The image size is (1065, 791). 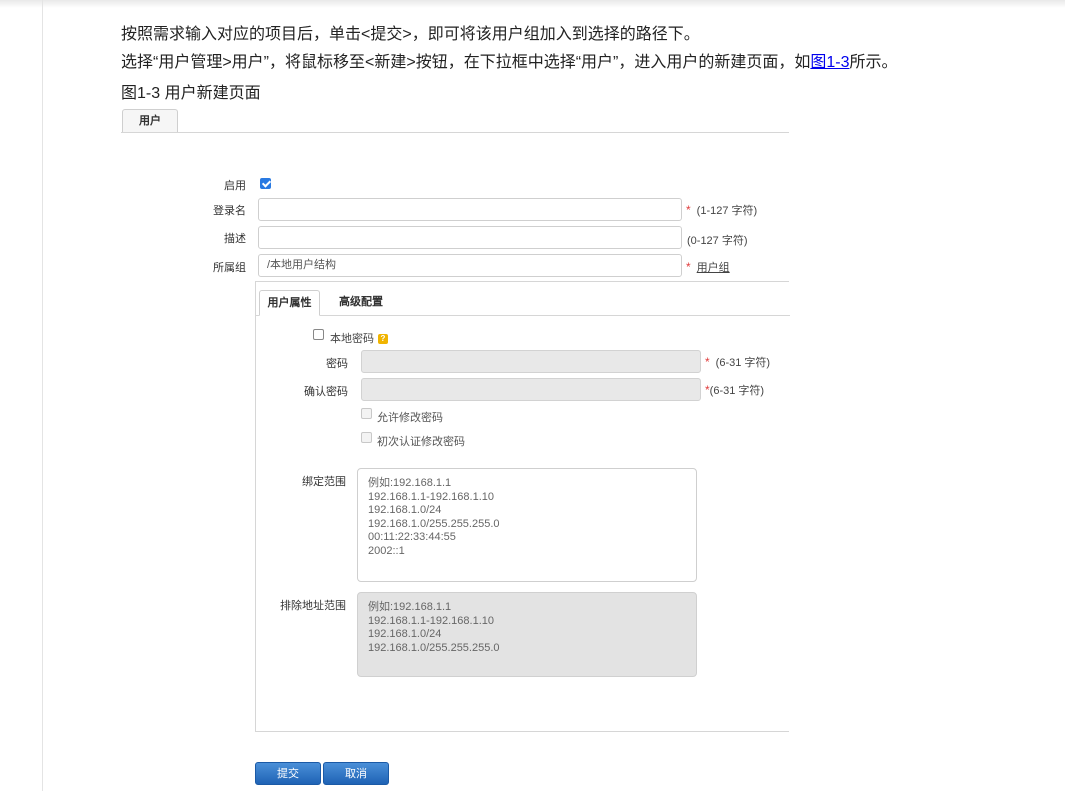 What do you see at coordinates (531, 389) in the screenshot?
I see `confirm-password-input` at bounding box center [531, 389].